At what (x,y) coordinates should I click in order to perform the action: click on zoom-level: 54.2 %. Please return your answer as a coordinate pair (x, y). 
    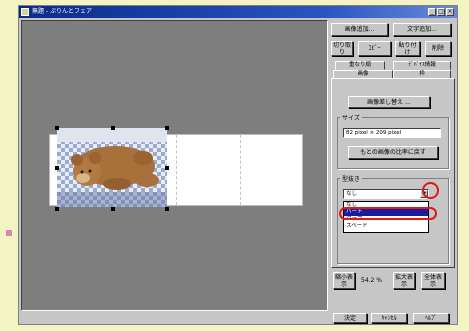
    Looking at the image, I should click on (371, 280).